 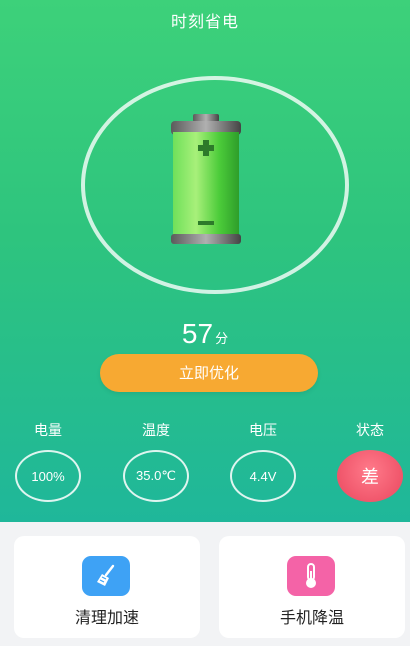 I want to click on stat-label: 状态, so click(x=370, y=431).